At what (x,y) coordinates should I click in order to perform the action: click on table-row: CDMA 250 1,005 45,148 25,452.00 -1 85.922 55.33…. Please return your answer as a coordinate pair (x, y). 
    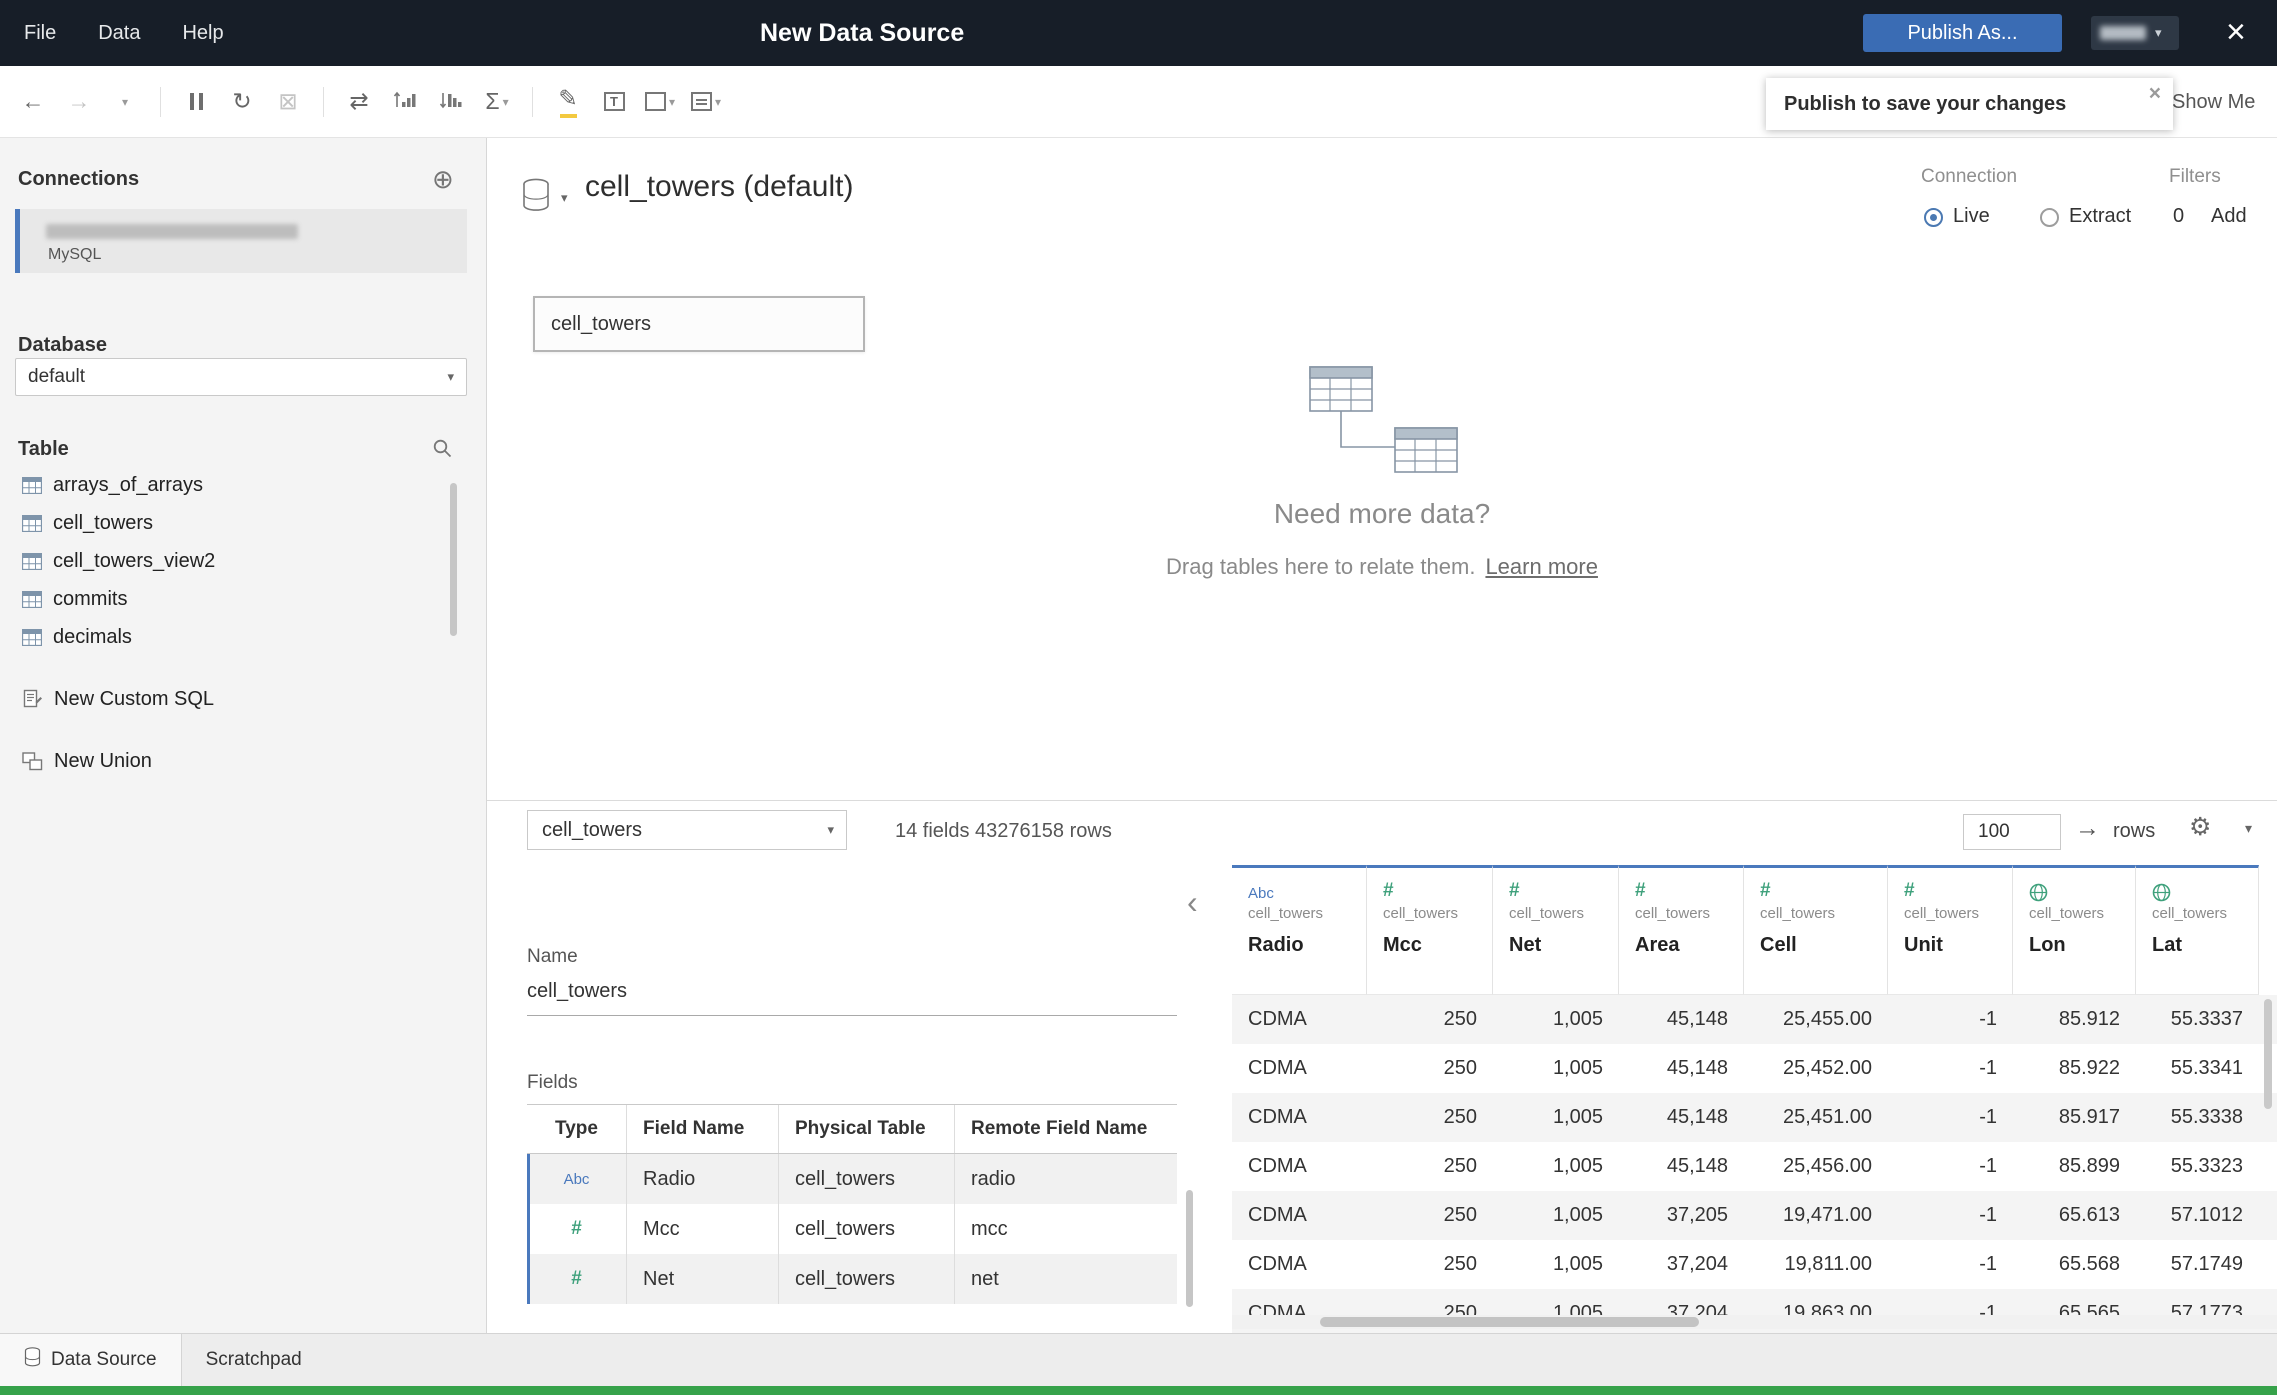
    Looking at the image, I should click on (1754, 1068).